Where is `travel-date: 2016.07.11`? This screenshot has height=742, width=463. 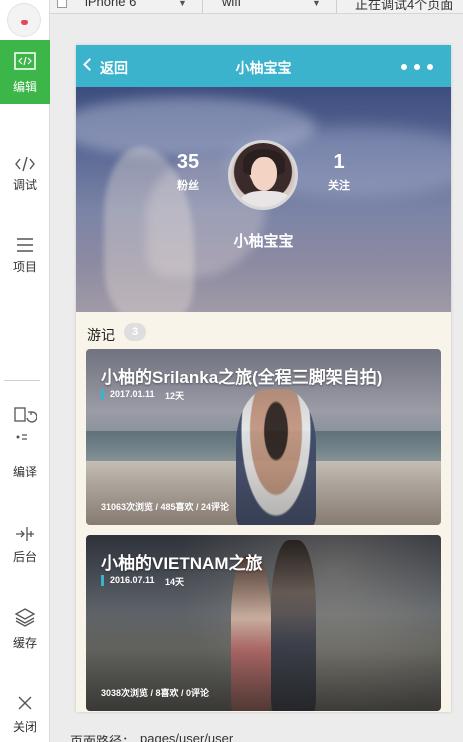 travel-date: 2016.07.11 is located at coordinates (132, 580).